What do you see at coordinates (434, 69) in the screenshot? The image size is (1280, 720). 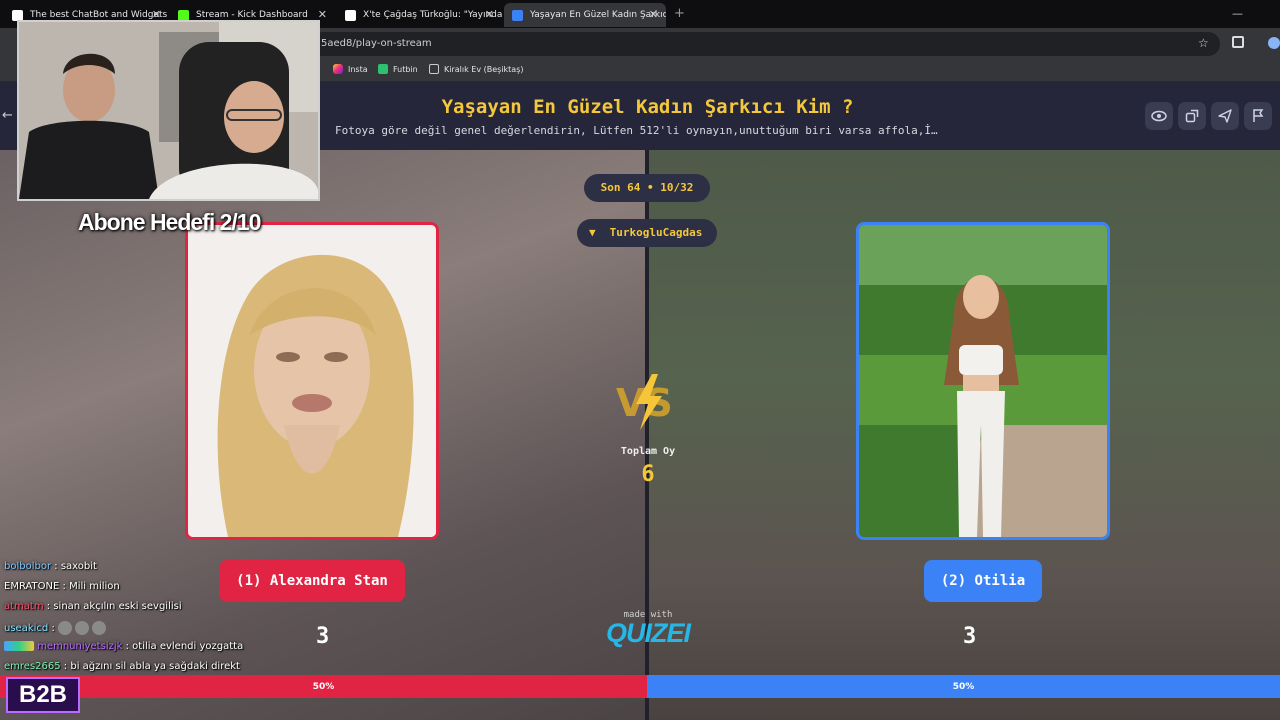 I see `folder-icon` at bounding box center [434, 69].